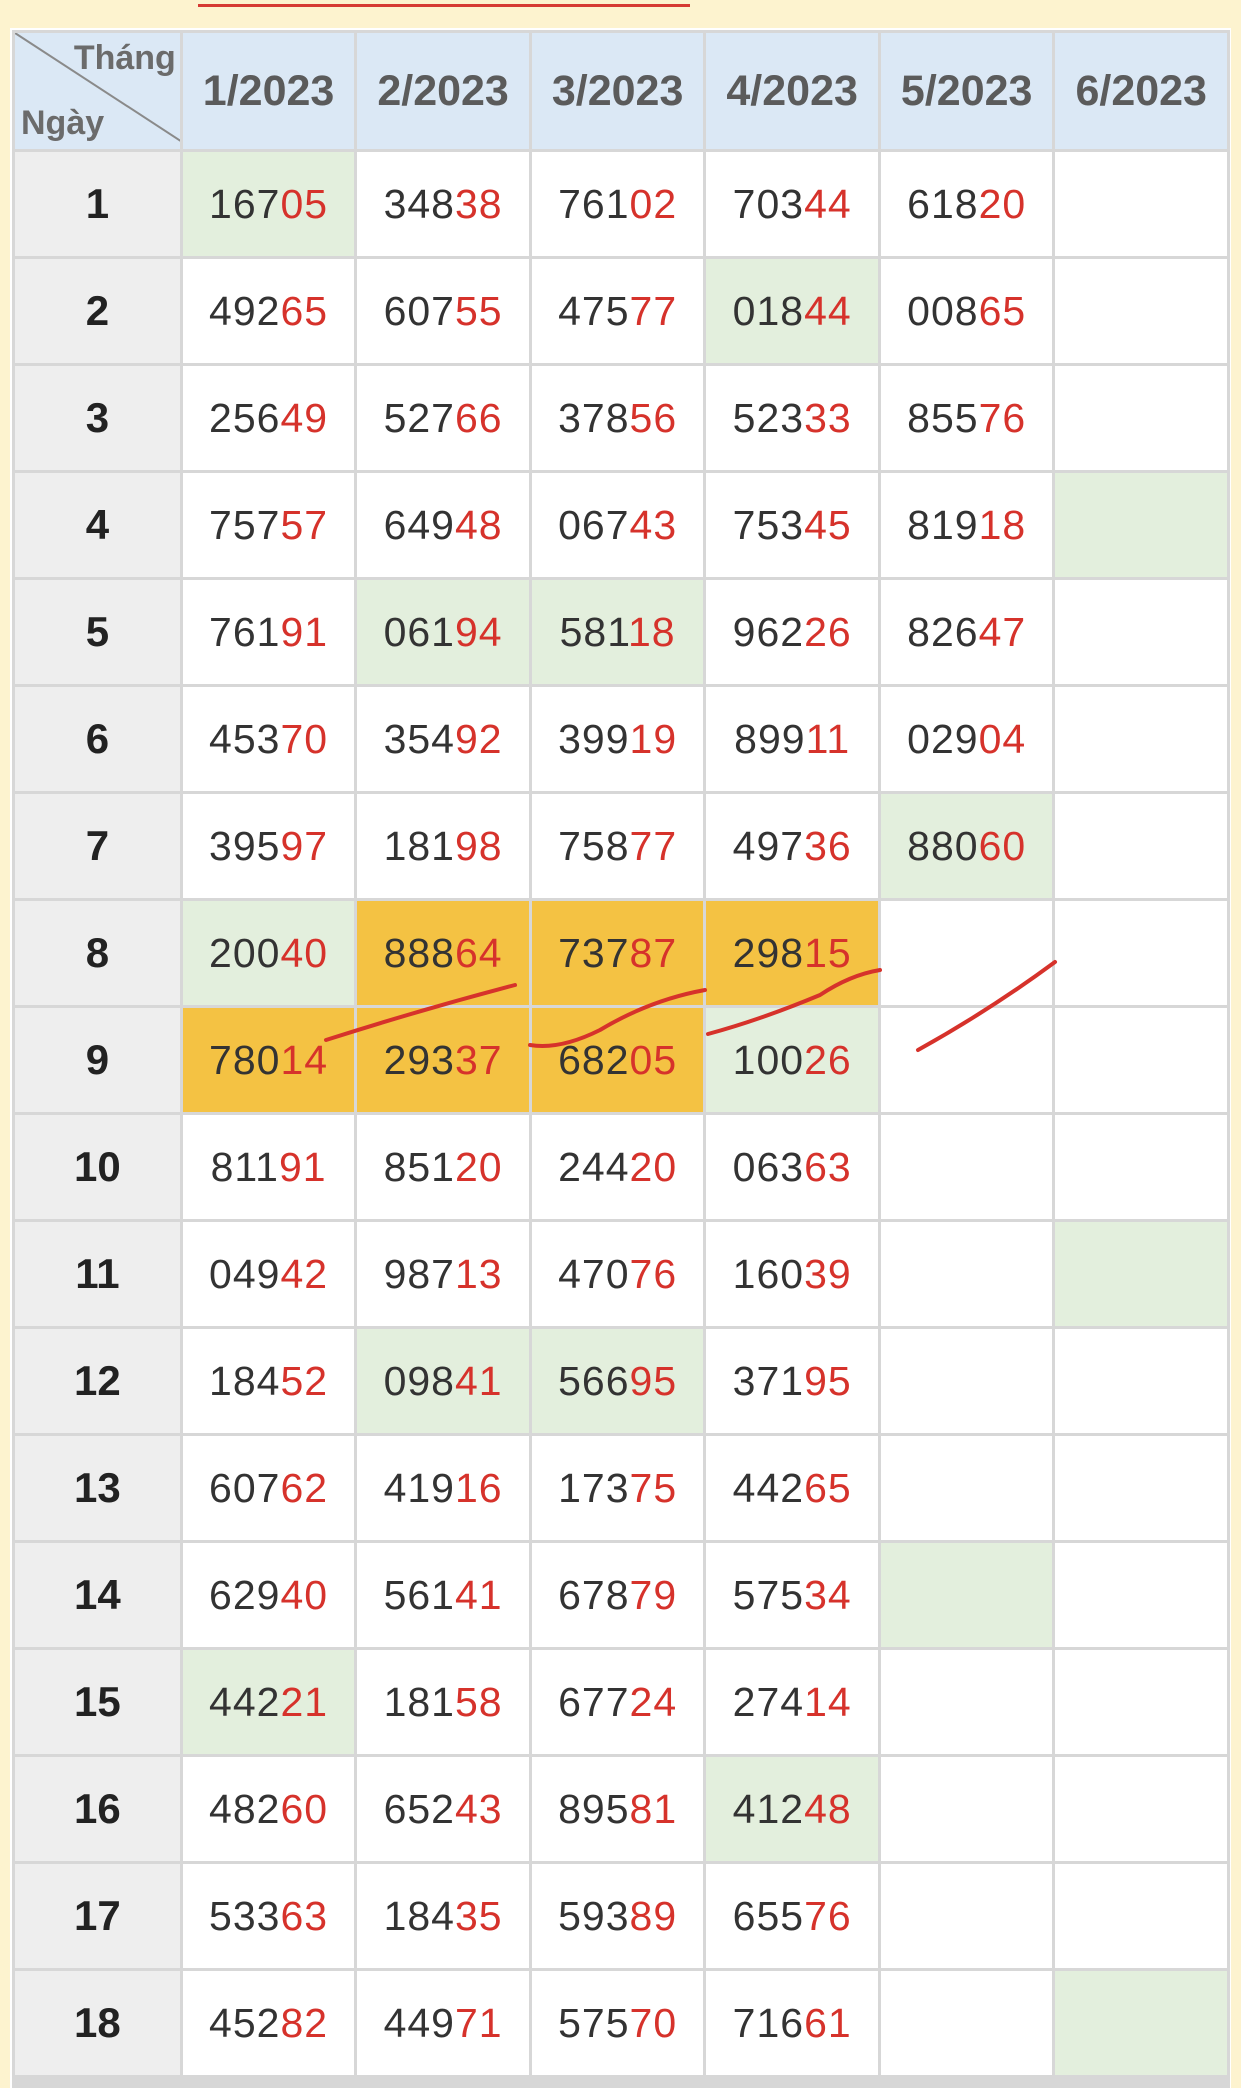 This screenshot has width=1241, height=2088. What do you see at coordinates (268, 418) in the screenshot?
I see `result-cell: 25649` at bounding box center [268, 418].